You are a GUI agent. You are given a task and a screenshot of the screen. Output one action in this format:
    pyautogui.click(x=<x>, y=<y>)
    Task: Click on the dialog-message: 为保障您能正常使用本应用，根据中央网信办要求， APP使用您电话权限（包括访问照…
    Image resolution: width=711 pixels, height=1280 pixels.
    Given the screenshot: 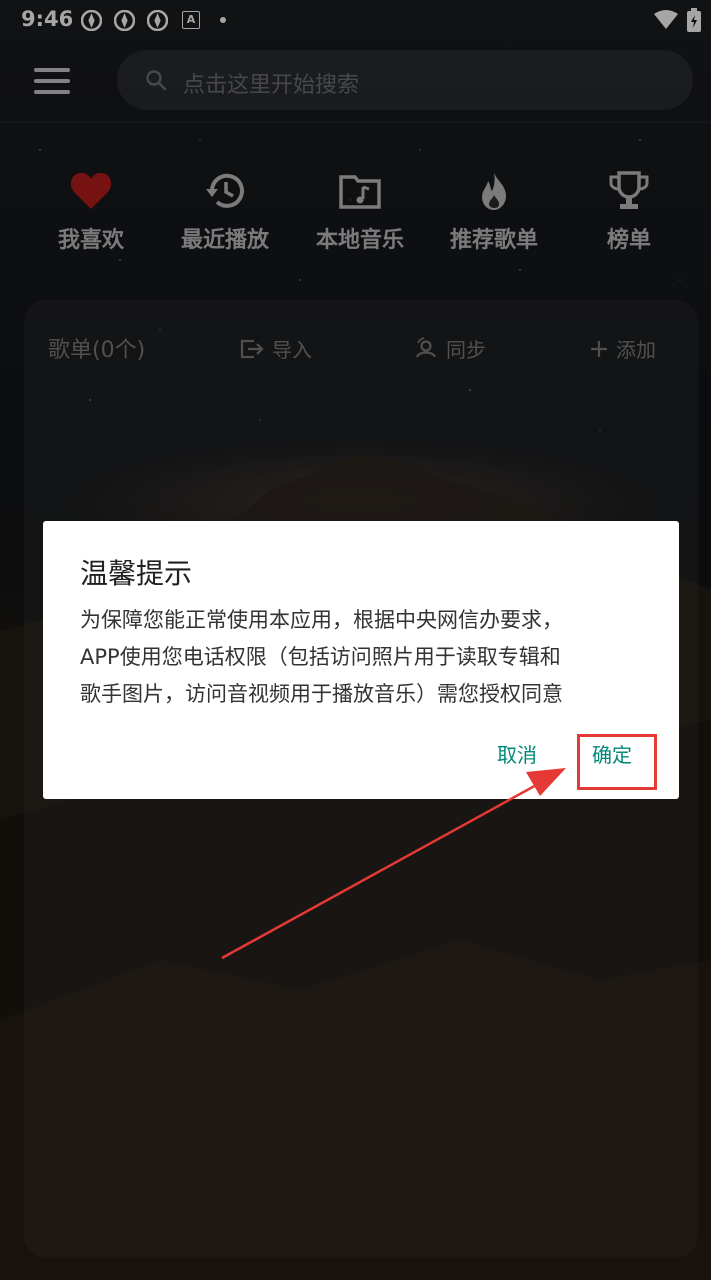 What is the action you would take?
    pyautogui.click(x=365, y=657)
    